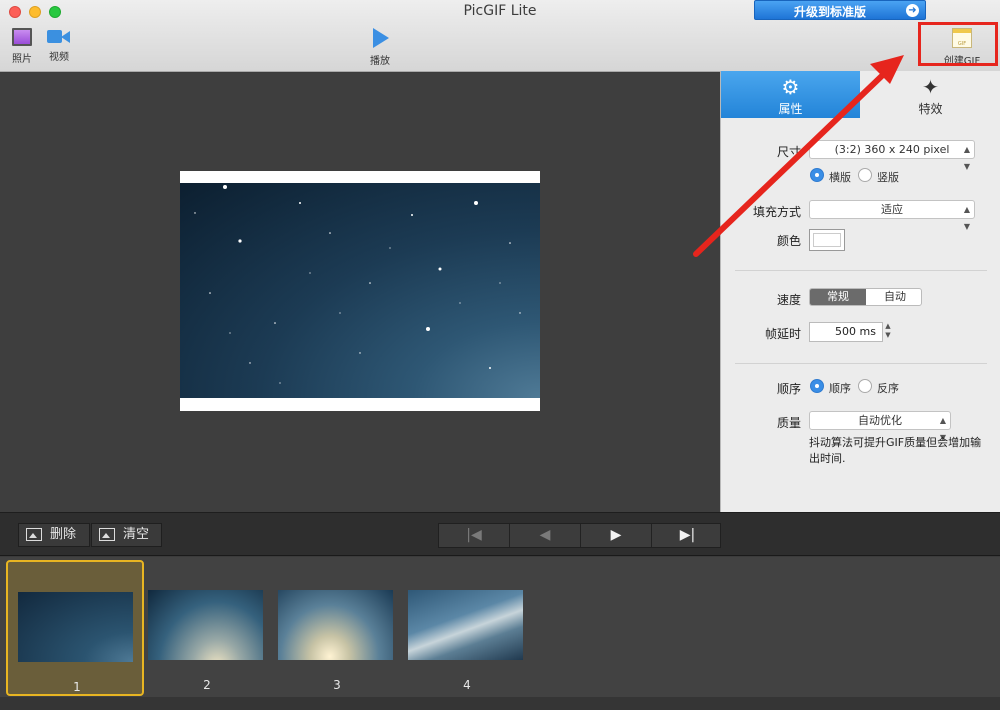  Describe the element at coordinates (892, 209) in the screenshot. I see `fill-value: 适应` at that location.